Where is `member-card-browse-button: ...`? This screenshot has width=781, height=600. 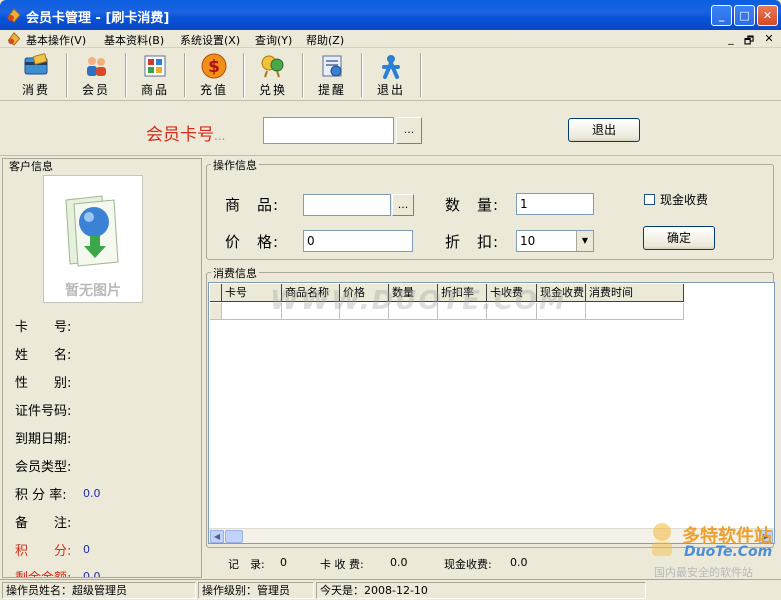 member-card-browse-button: ... is located at coordinates (409, 130).